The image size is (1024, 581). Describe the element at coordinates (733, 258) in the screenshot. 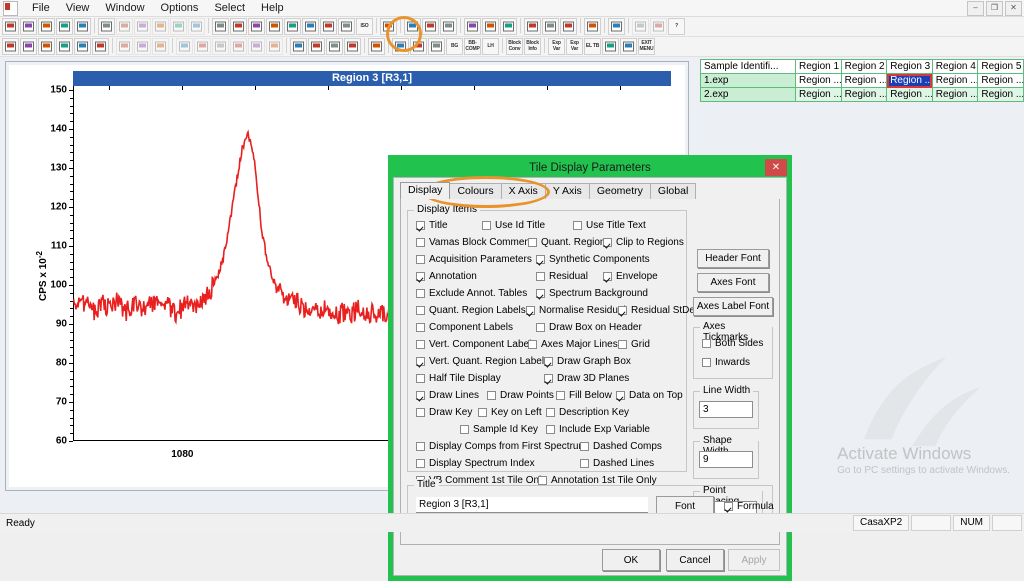

I see `header-font-button: Header Font` at that location.